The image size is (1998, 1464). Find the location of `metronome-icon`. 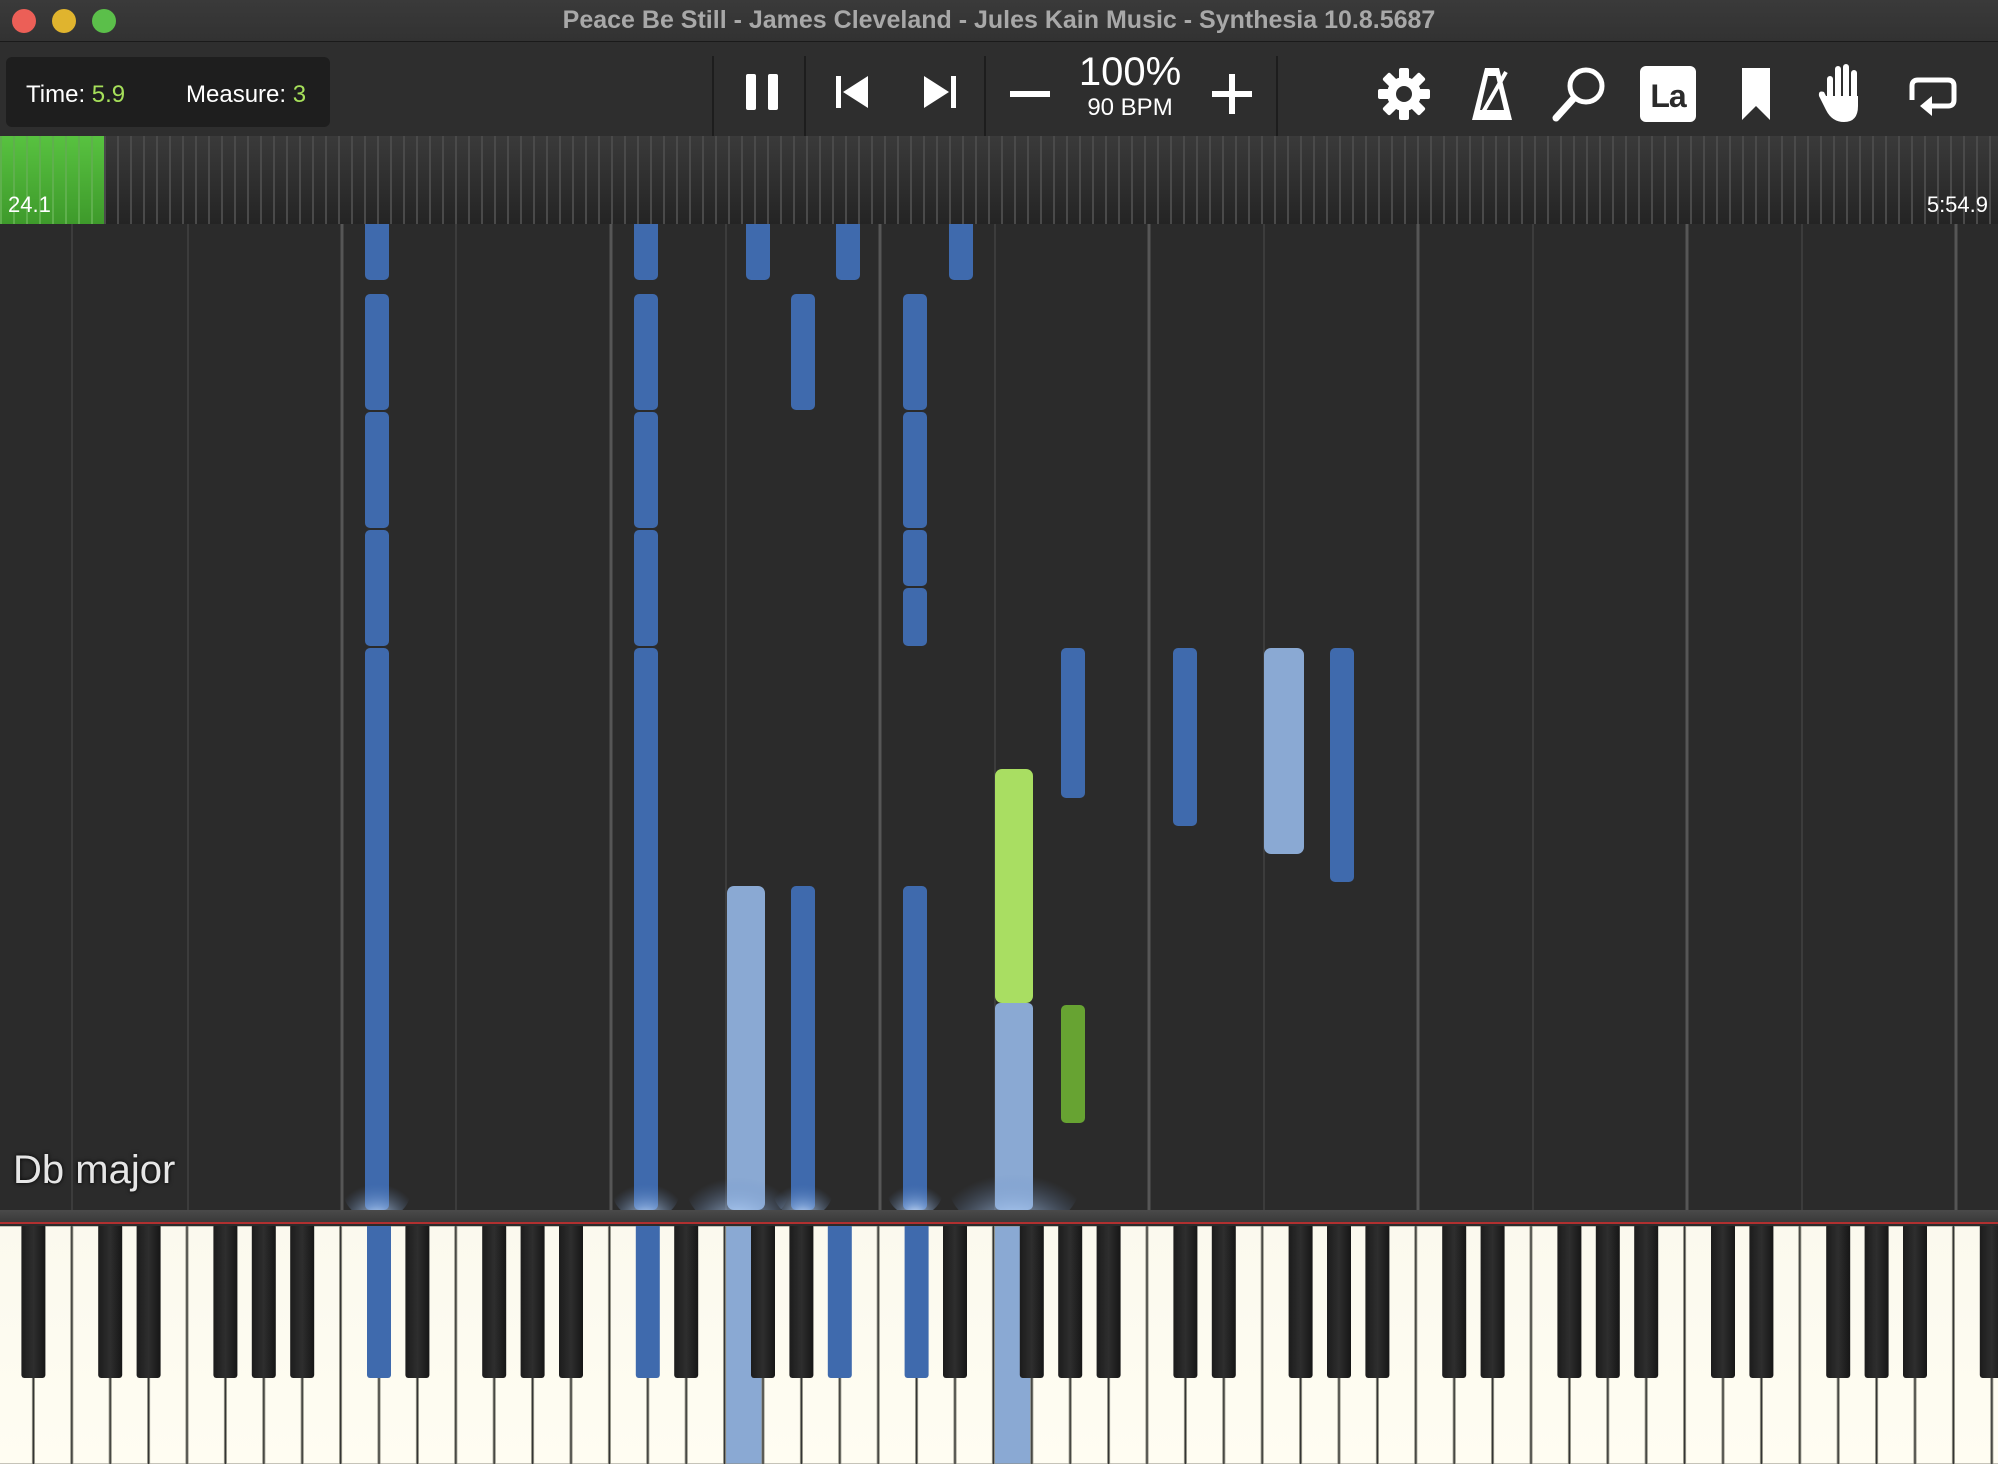

metronome-icon is located at coordinates (1492, 94).